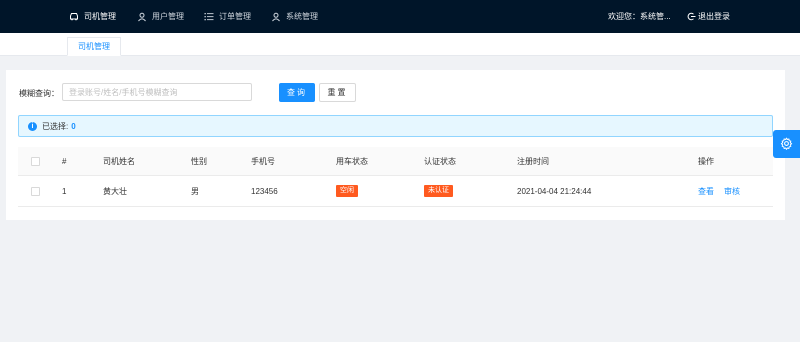 Image resolution: width=800 pixels, height=342 pixels. I want to click on row-select-cell, so click(35, 191).